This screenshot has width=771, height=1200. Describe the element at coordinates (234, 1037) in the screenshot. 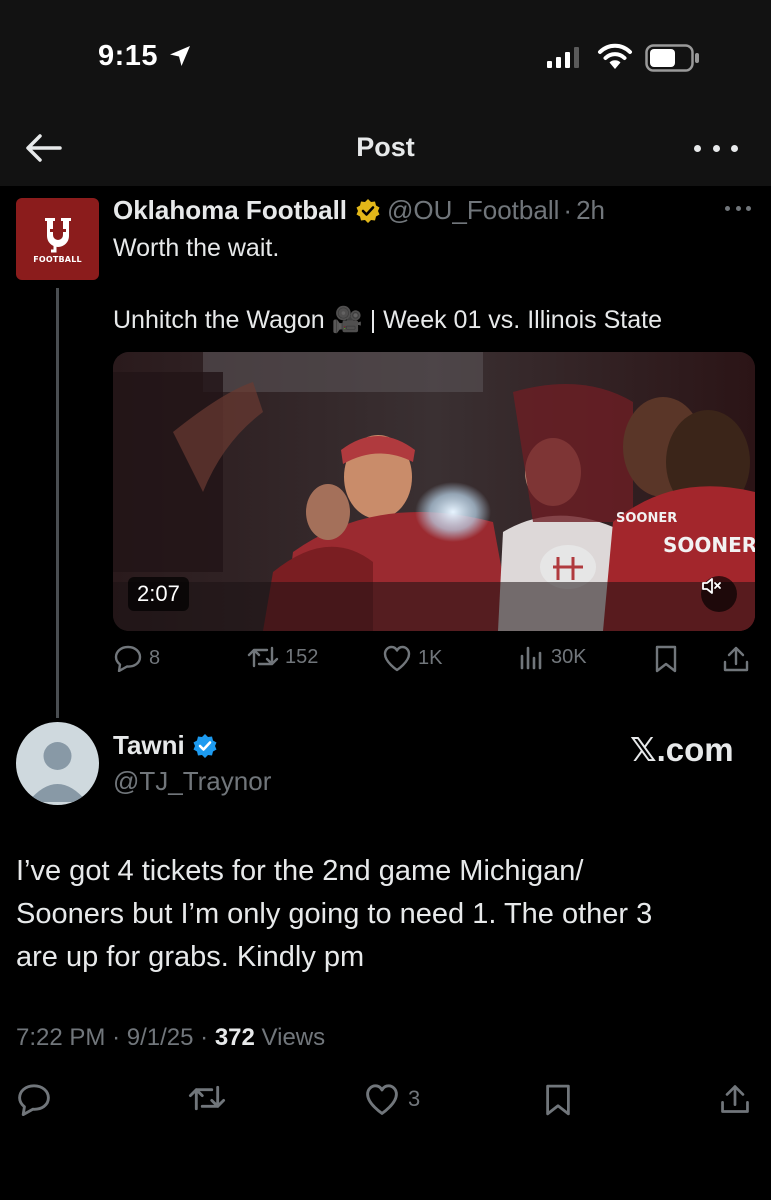

I see `views-count: 372` at that location.